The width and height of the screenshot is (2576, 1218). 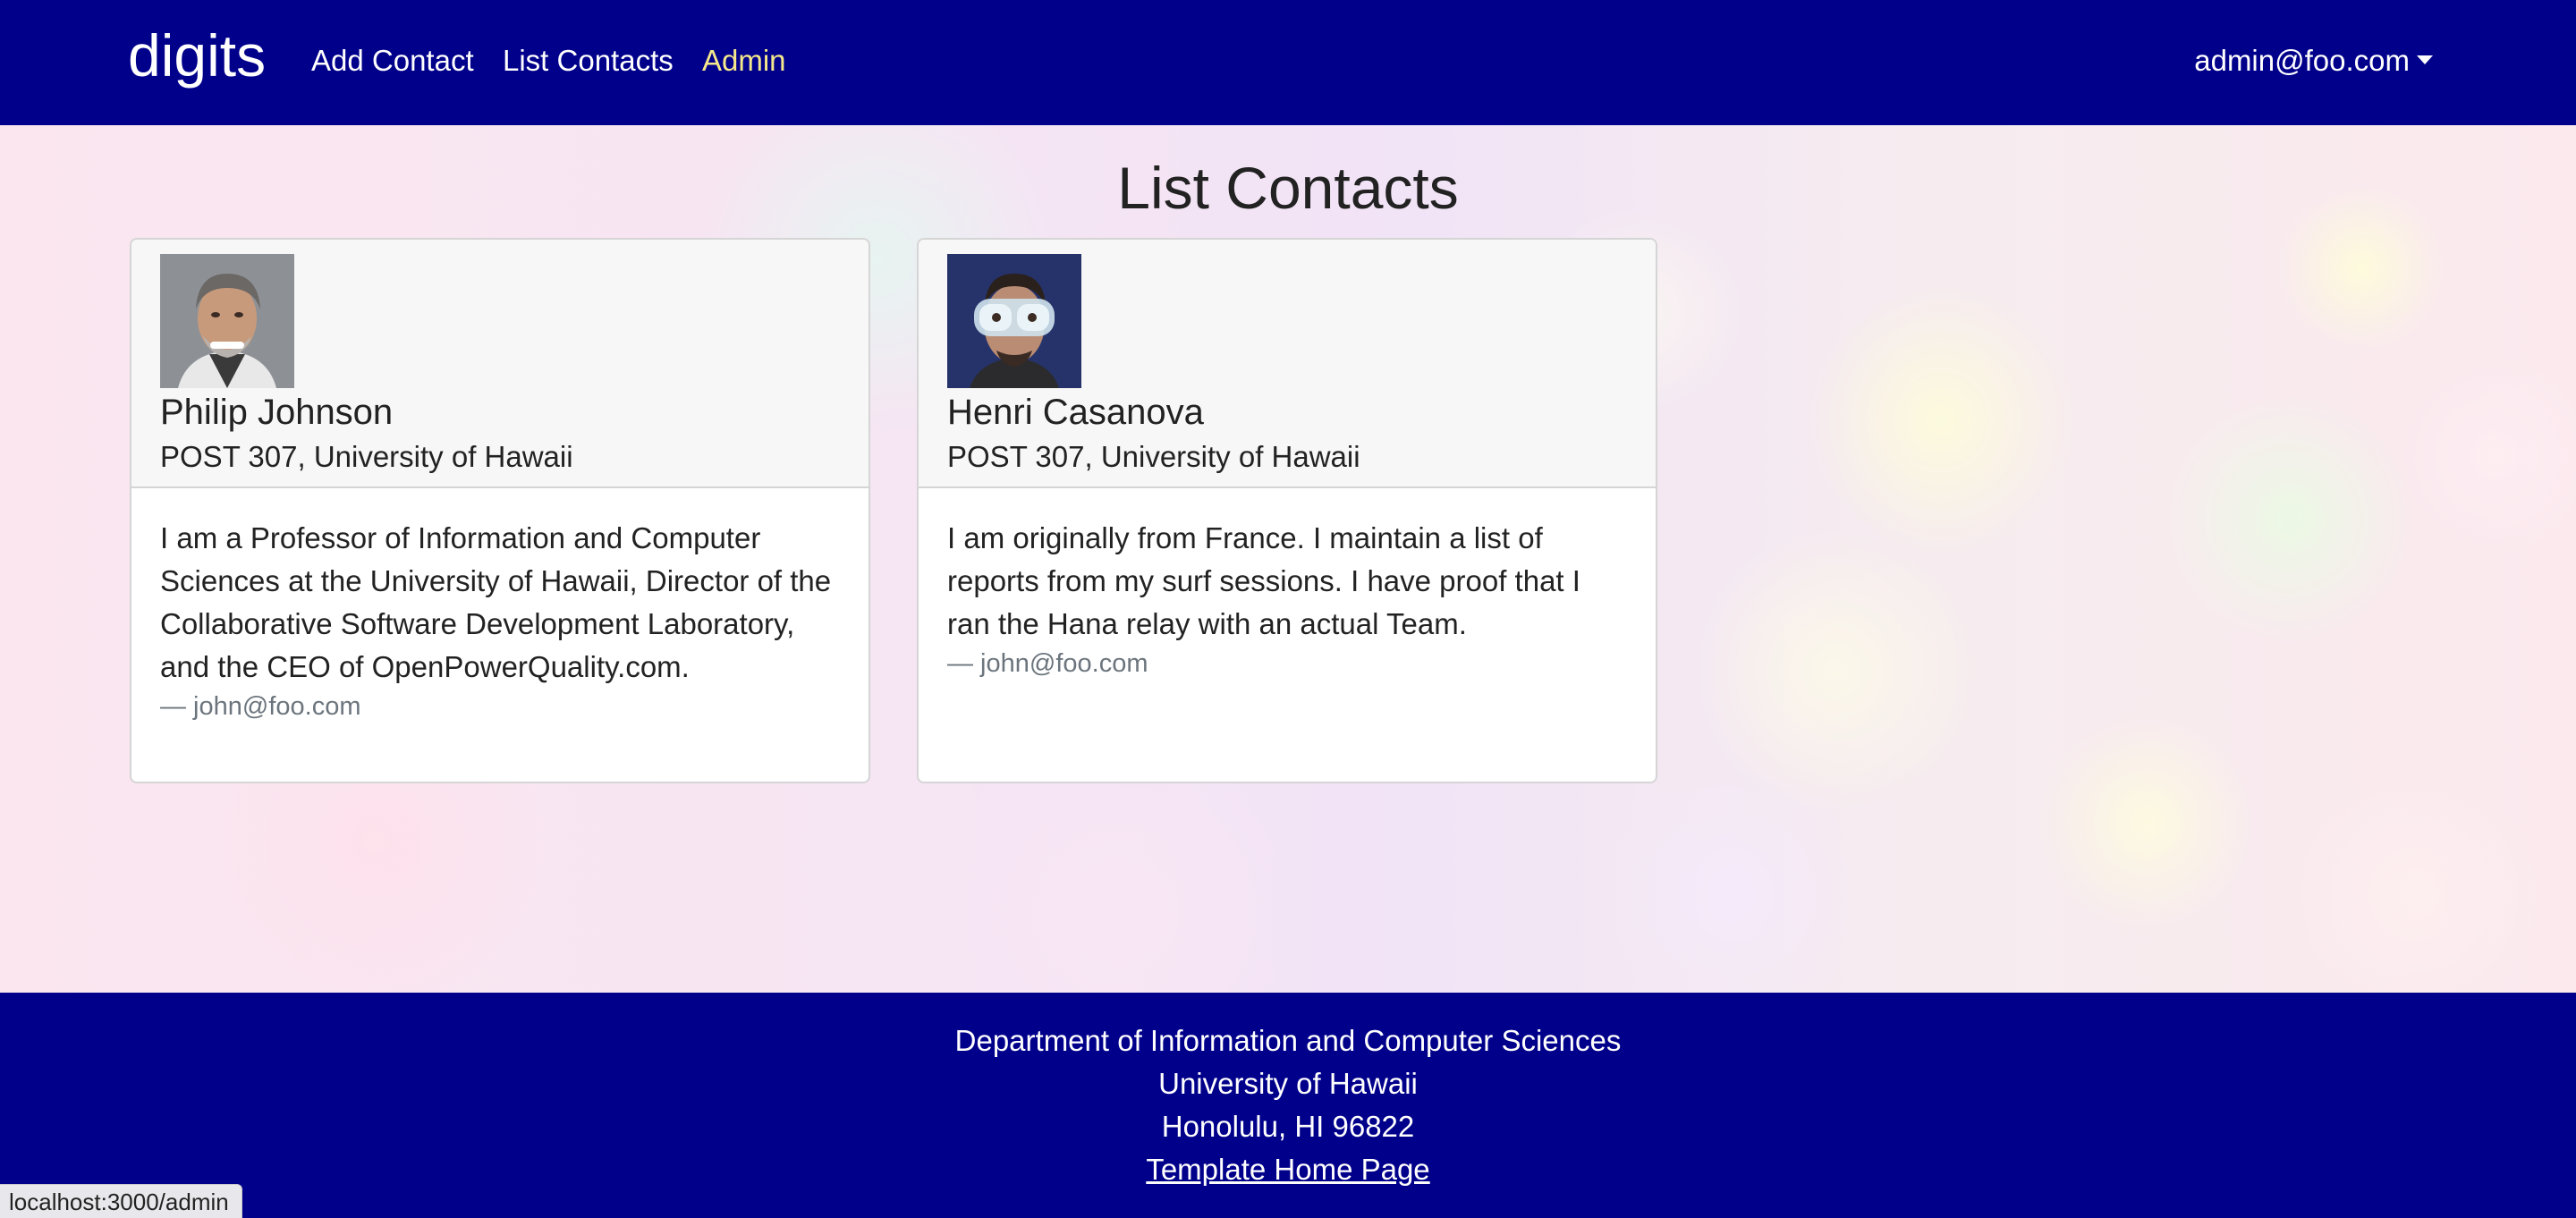 I want to click on nav-add-contact: Add Contact, so click(x=392, y=61).